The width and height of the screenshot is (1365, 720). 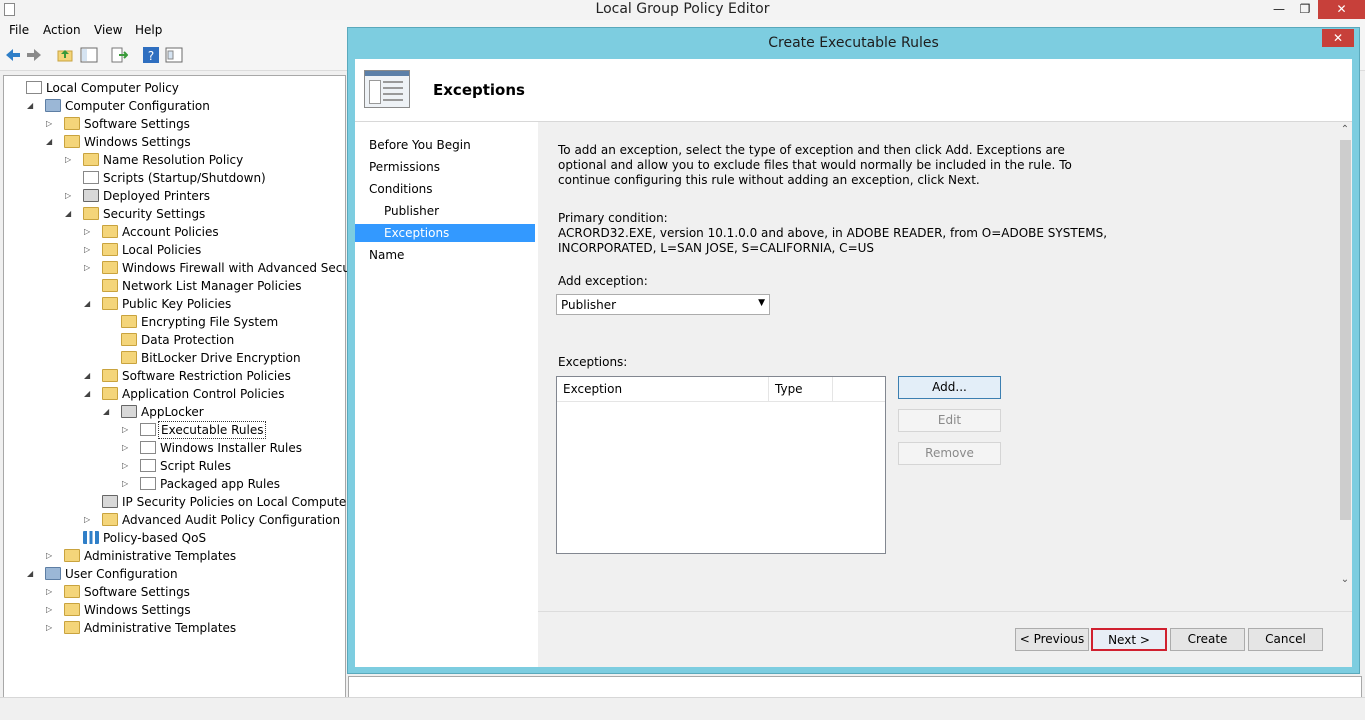 What do you see at coordinates (199, 538) in the screenshot?
I see `tree-node-policy-based-qos: Policy-based QoS` at bounding box center [199, 538].